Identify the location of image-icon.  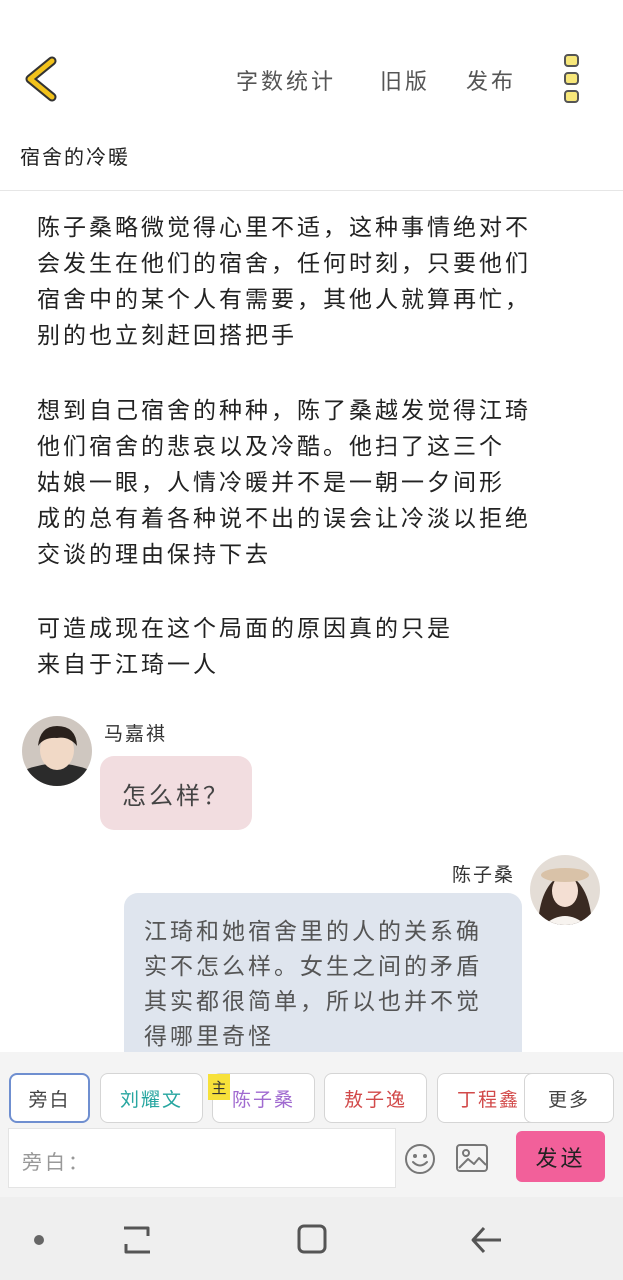
(472, 1158).